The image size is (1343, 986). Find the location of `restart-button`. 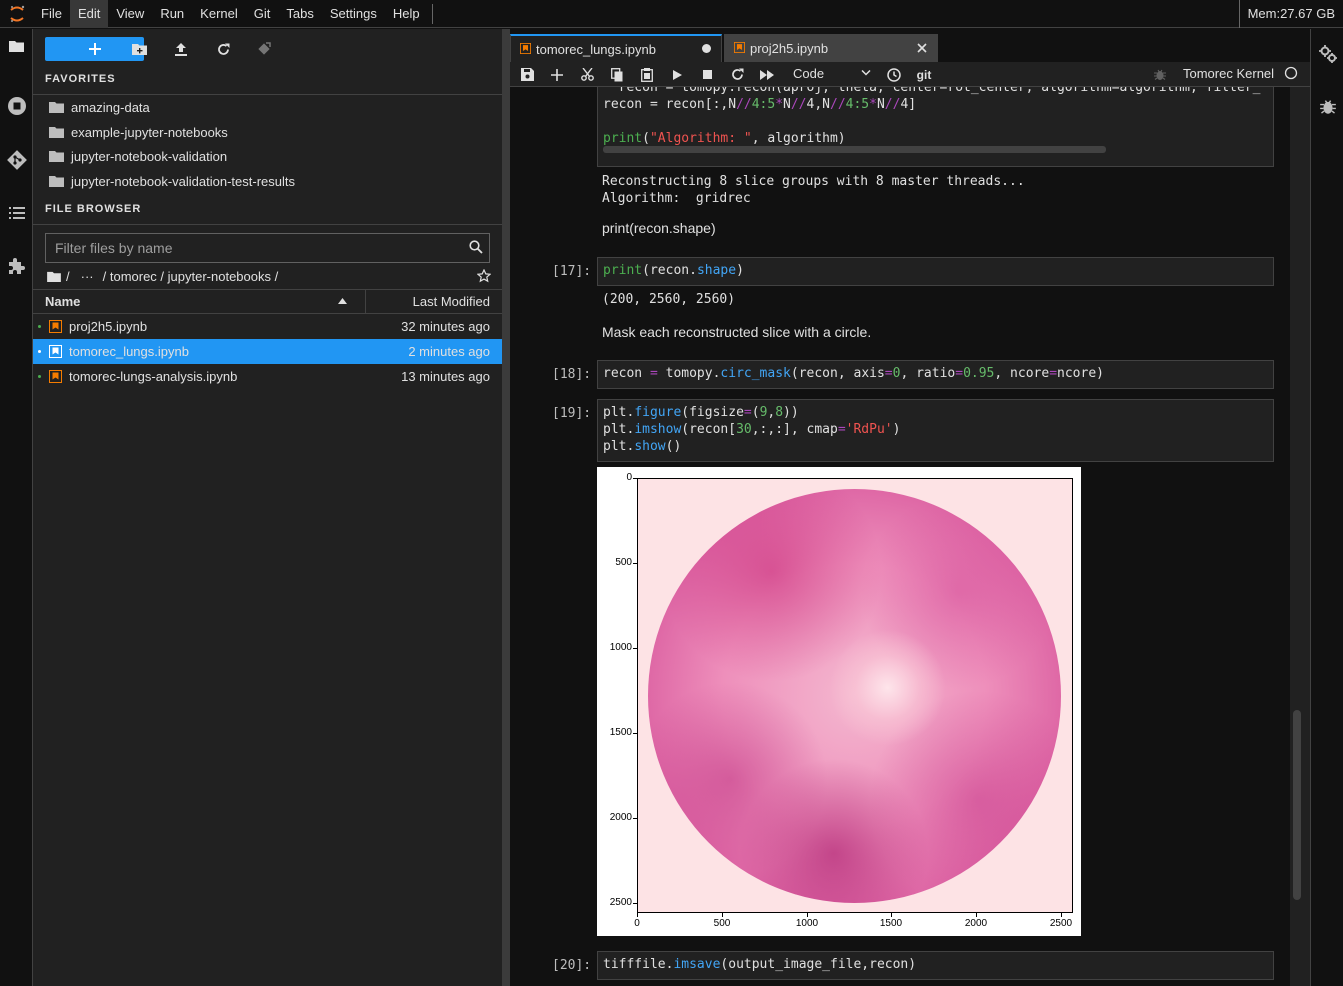

restart-button is located at coordinates (737, 74).